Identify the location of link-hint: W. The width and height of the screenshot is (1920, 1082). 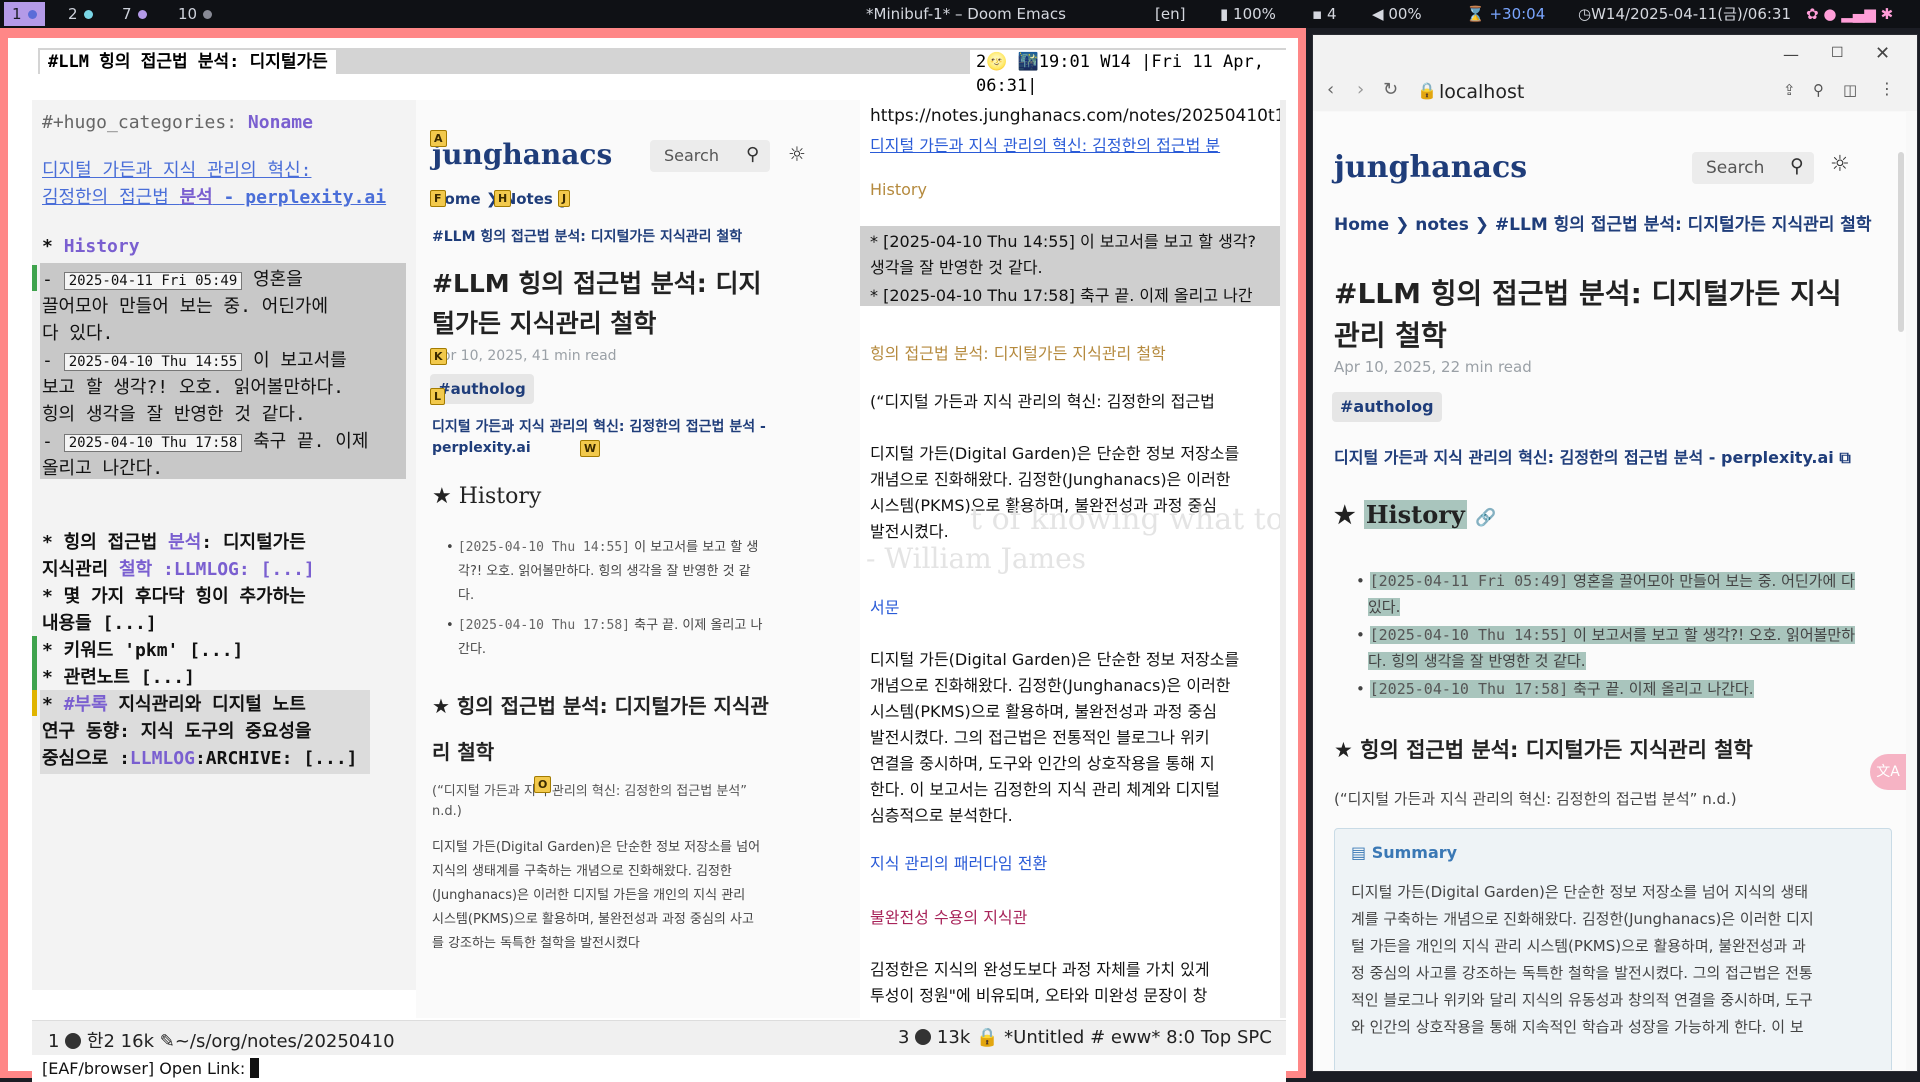
(590, 448).